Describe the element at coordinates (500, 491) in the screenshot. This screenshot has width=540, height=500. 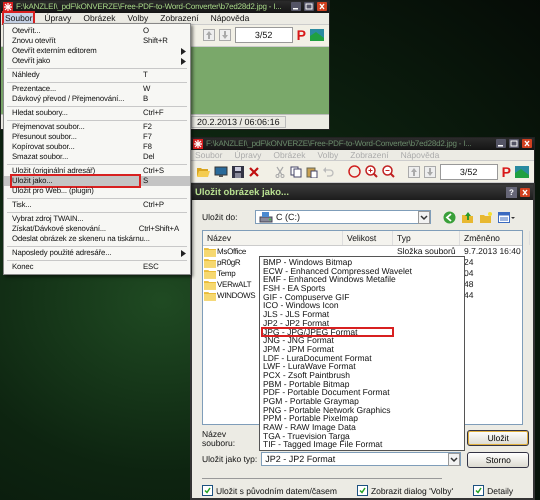
I see `checkbox-label: Detaily` at that location.